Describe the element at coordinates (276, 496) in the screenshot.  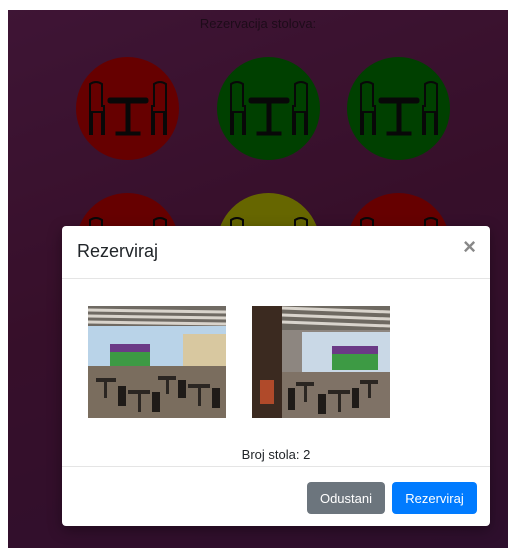
I see `modal-footer: Odustani Rezerviraj` at that location.